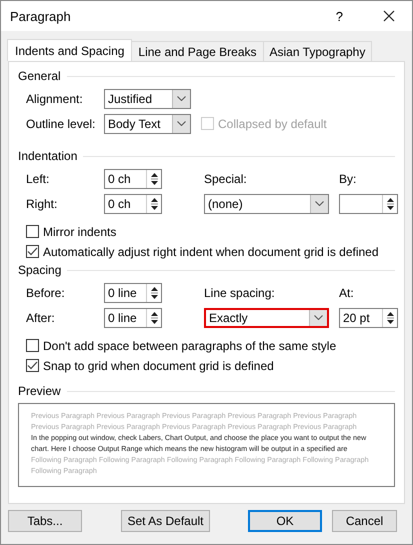  Describe the element at coordinates (133, 204) in the screenshot. I see `right-indent-spinbox: 0 ch` at that location.